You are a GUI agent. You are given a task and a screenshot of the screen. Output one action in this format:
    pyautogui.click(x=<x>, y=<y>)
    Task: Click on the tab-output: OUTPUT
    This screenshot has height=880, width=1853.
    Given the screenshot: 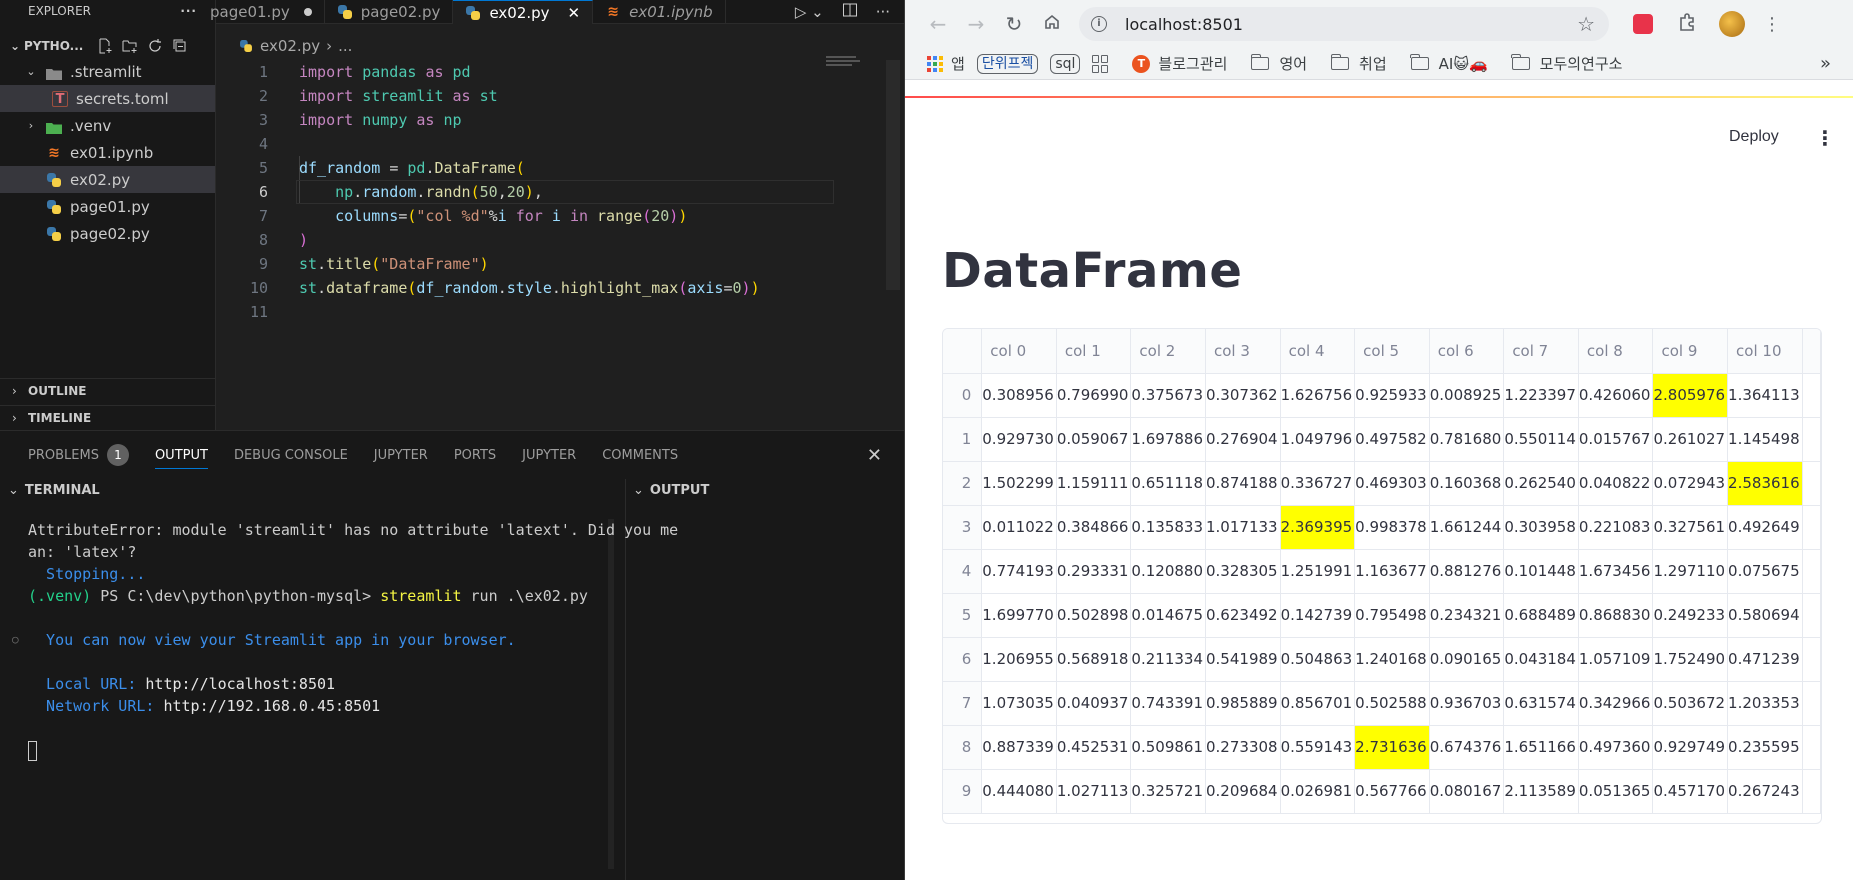 What is the action you would take?
    pyautogui.click(x=181, y=455)
    